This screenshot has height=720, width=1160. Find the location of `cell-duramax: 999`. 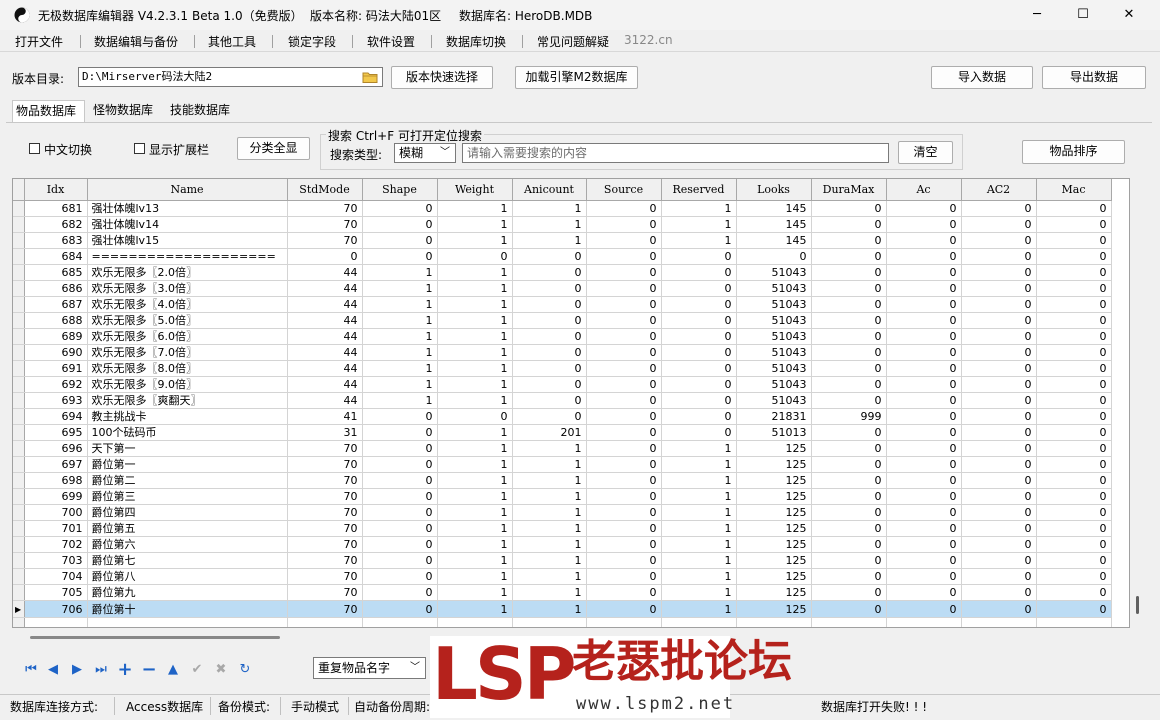

cell-duramax: 999 is located at coordinates (849, 416).